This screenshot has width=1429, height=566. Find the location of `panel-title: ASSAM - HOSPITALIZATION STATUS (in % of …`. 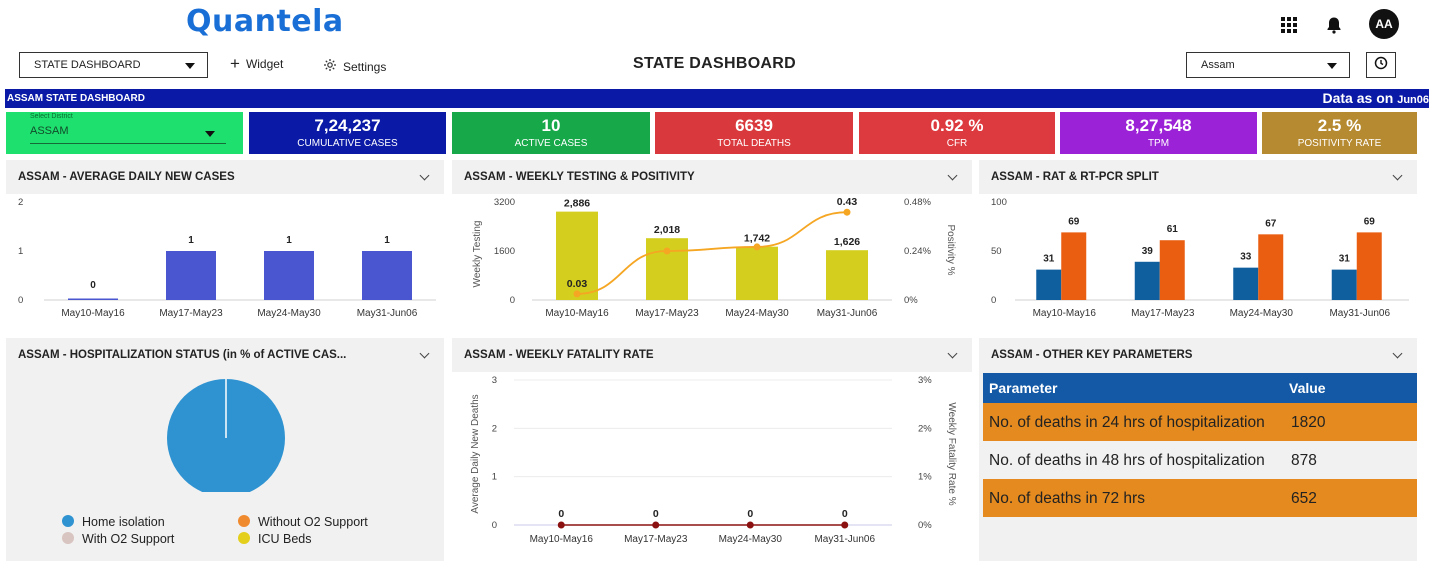

panel-title: ASSAM - HOSPITALIZATION STATUS (in % of … is located at coordinates (182, 355).